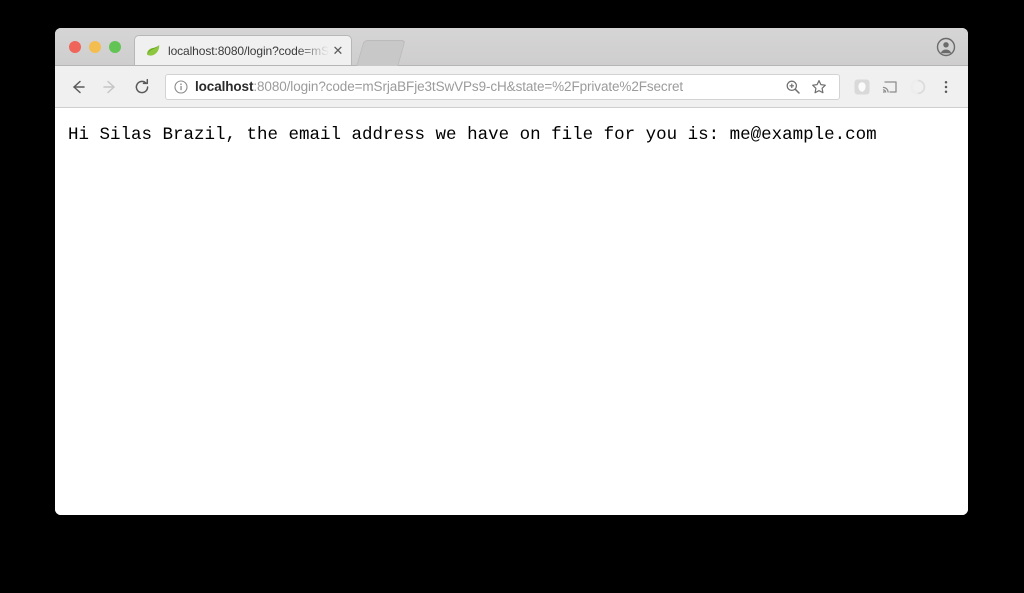 This screenshot has width=1024, height=593. I want to click on omnibox-actions, so click(803, 87).